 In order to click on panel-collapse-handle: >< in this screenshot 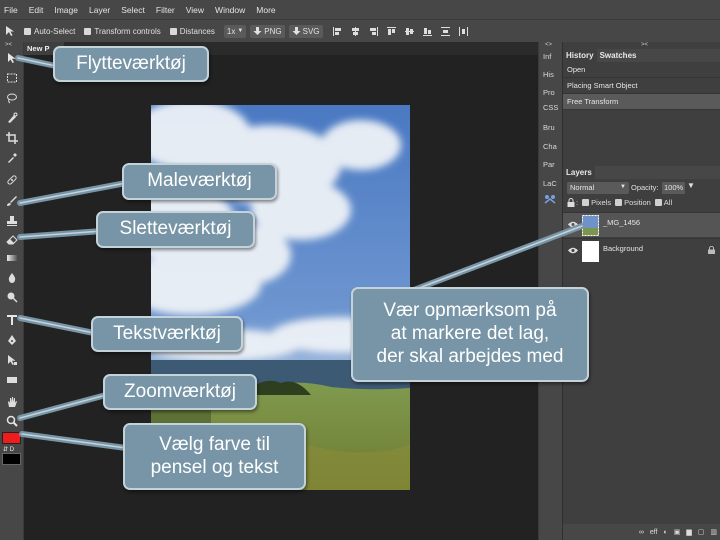, I will do `click(644, 45)`.